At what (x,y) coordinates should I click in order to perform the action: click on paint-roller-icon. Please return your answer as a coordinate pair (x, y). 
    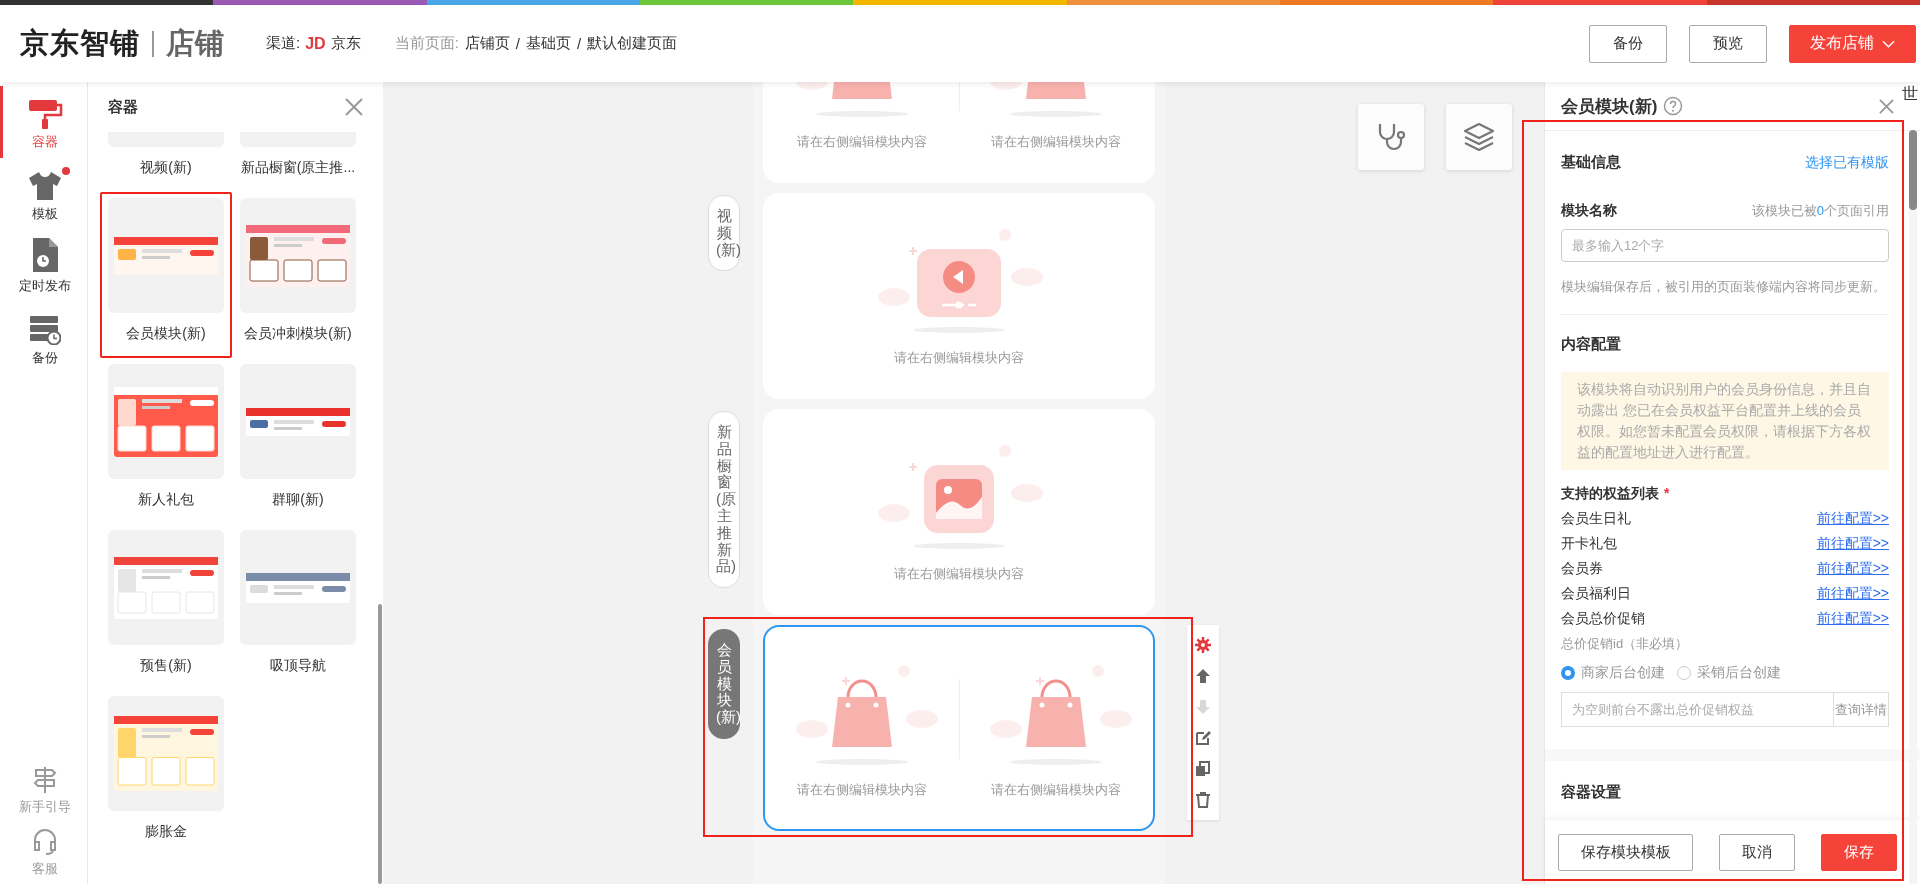
    Looking at the image, I should click on (45, 114).